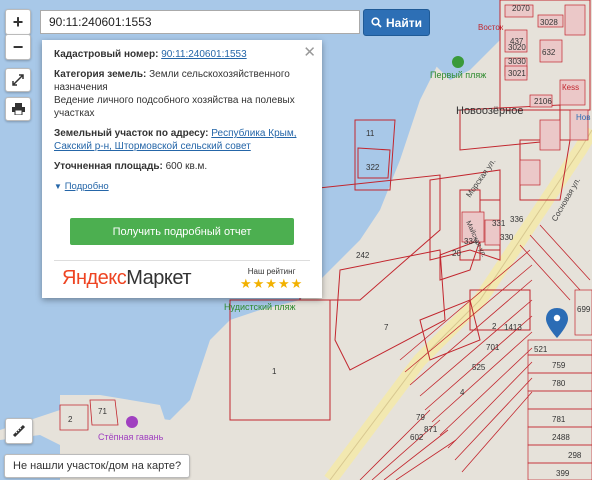 The image size is (592, 480). Describe the element at coordinates (108, 166) in the screenshot. I see `area-label: Уточненная площадь:` at that location.